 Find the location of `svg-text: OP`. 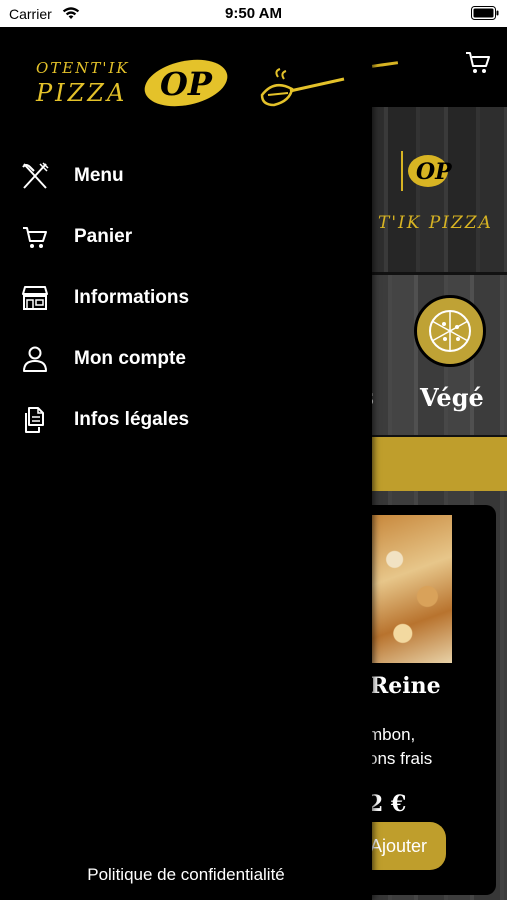

svg-text: OP is located at coordinates (434, 172).